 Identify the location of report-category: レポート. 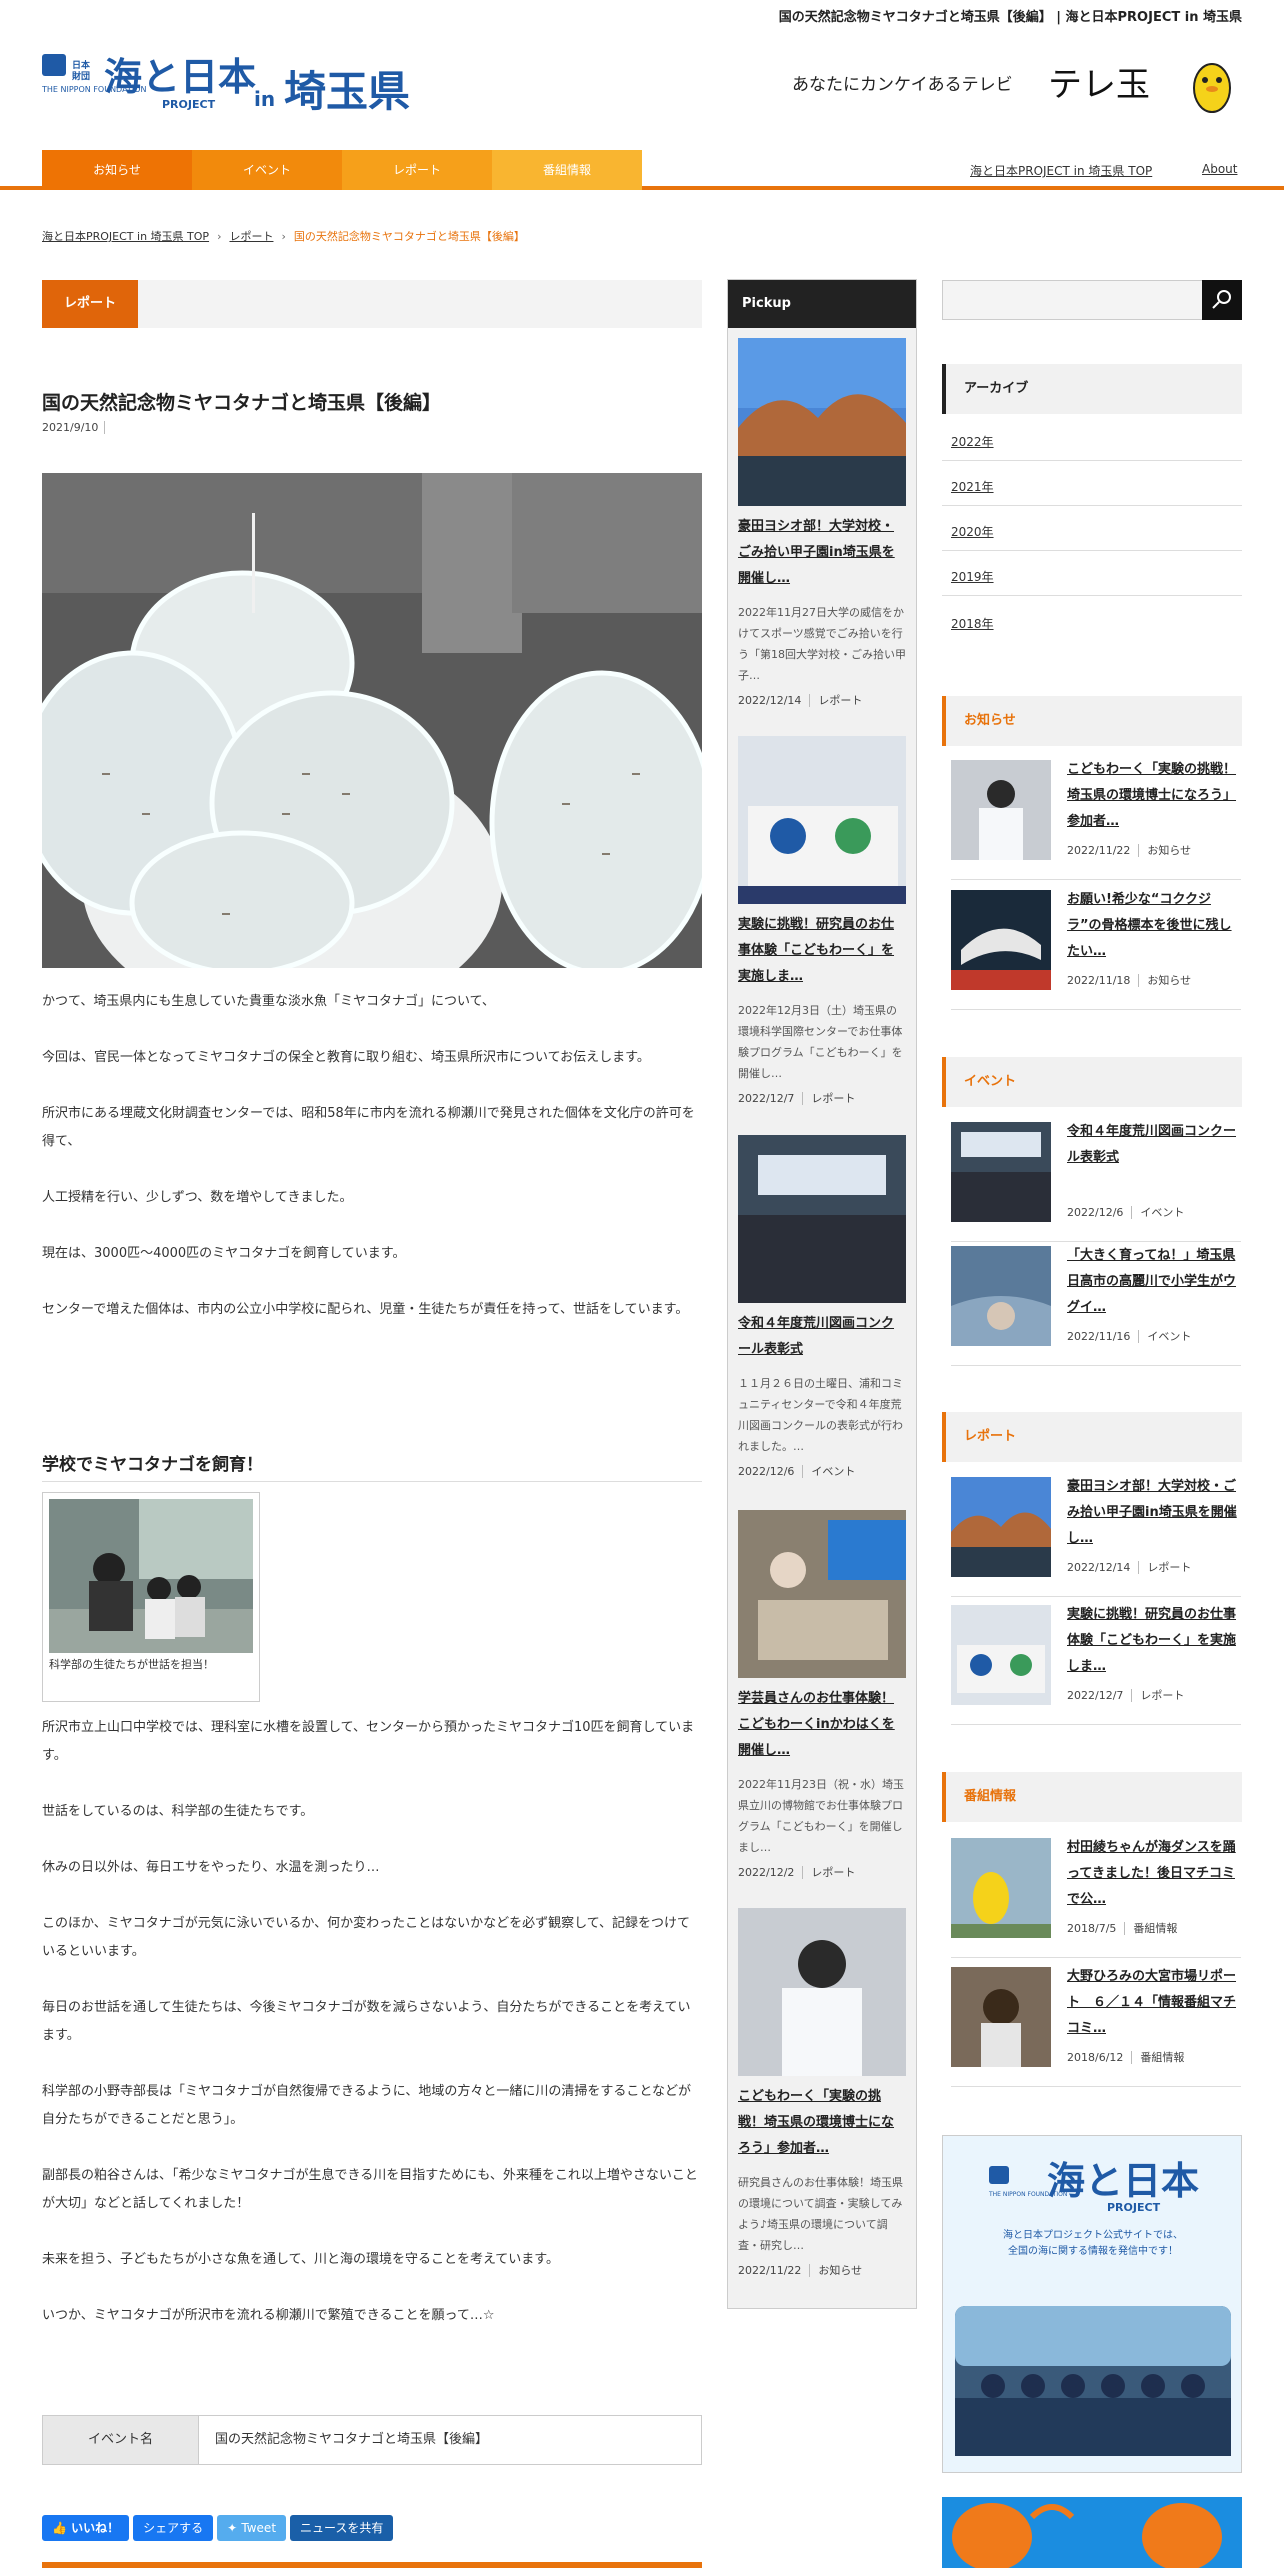
(1162, 1695).